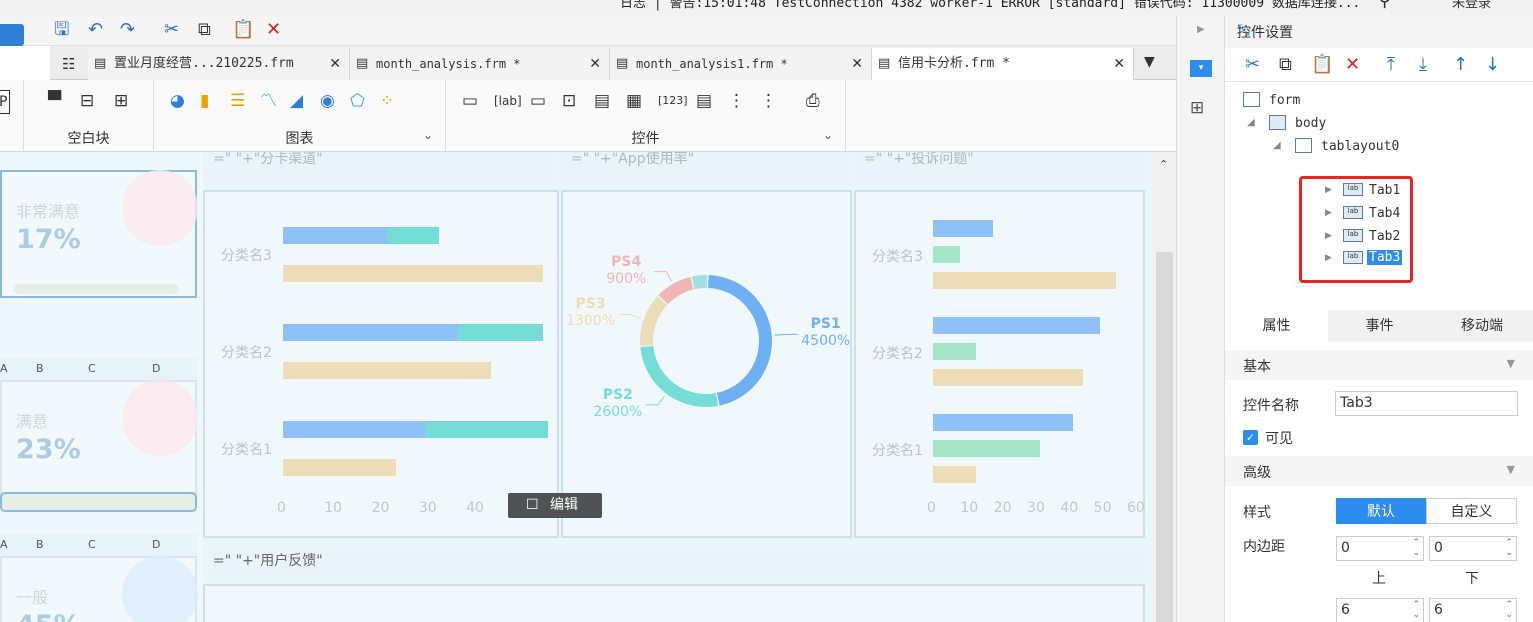  I want to click on move-up-icon: ↑, so click(1460, 65).